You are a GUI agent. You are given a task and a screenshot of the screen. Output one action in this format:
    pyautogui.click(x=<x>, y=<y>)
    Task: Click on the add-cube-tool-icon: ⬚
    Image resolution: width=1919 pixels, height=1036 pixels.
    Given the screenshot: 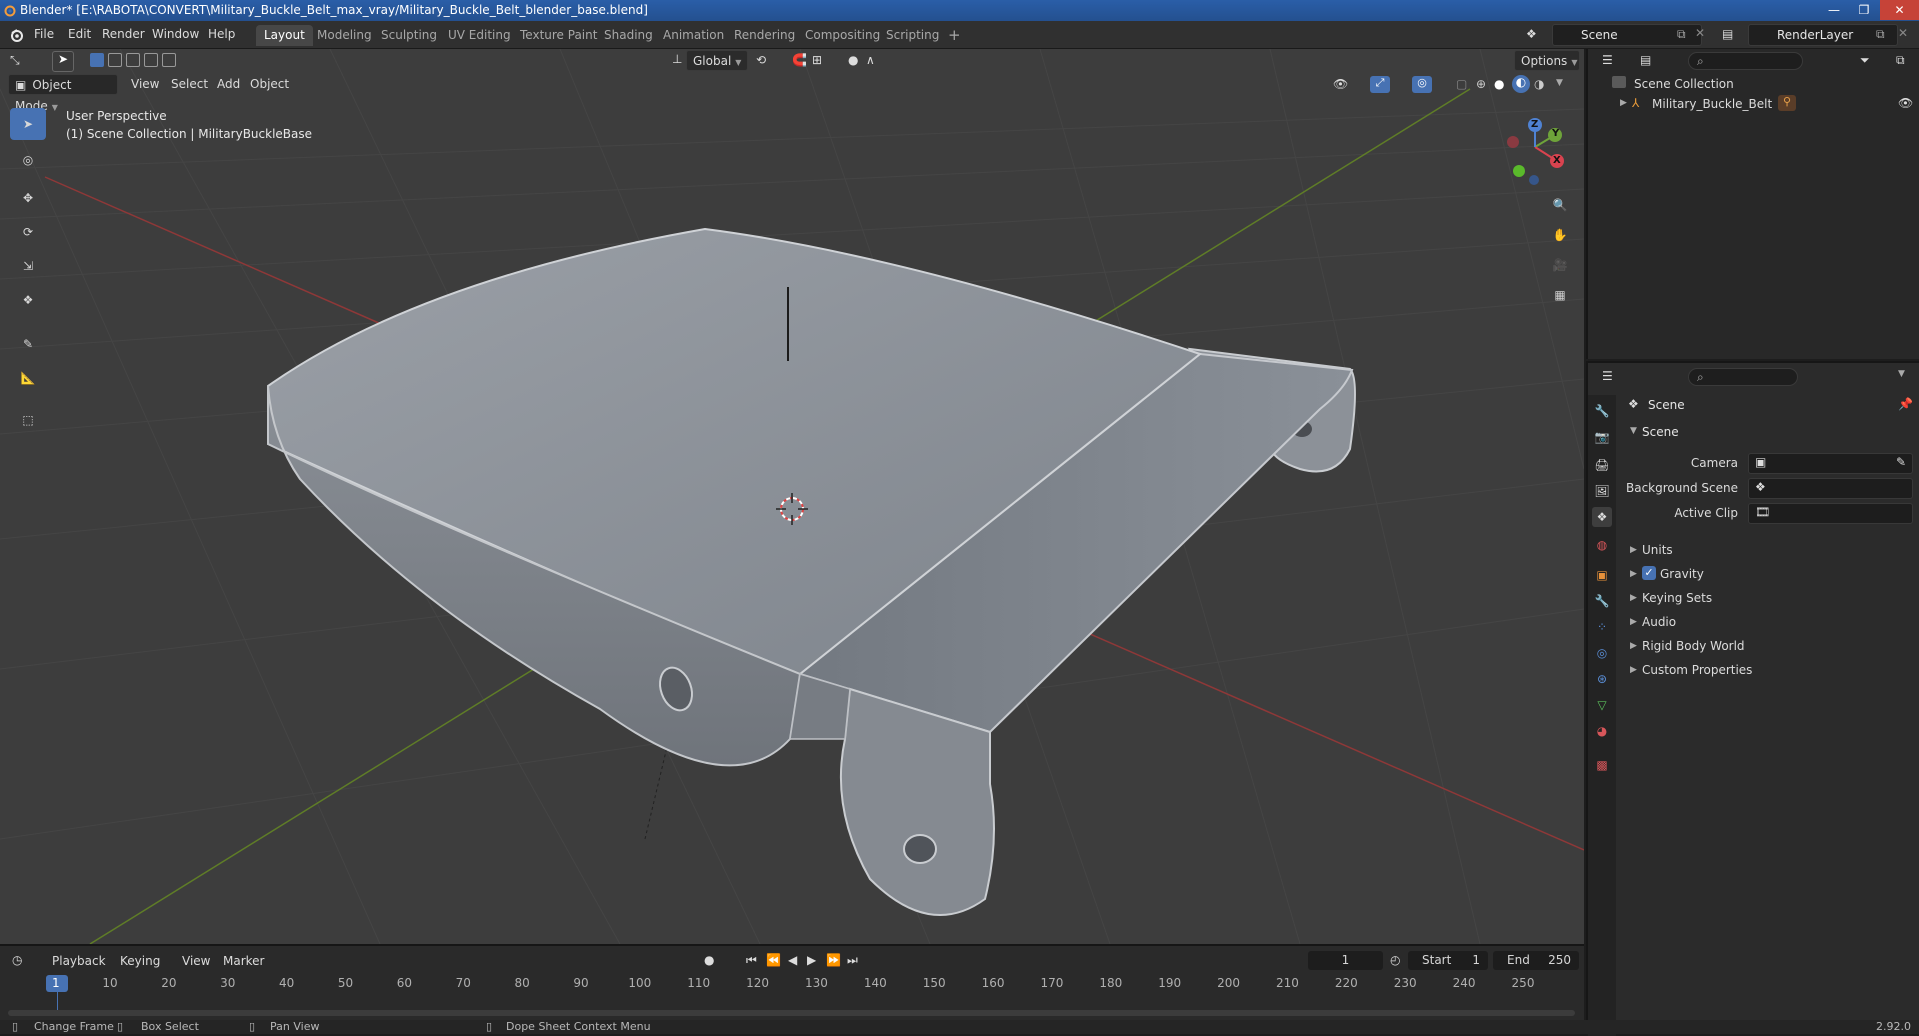 What is the action you would take?
    pyautogui.click(x=28, y=420)
    